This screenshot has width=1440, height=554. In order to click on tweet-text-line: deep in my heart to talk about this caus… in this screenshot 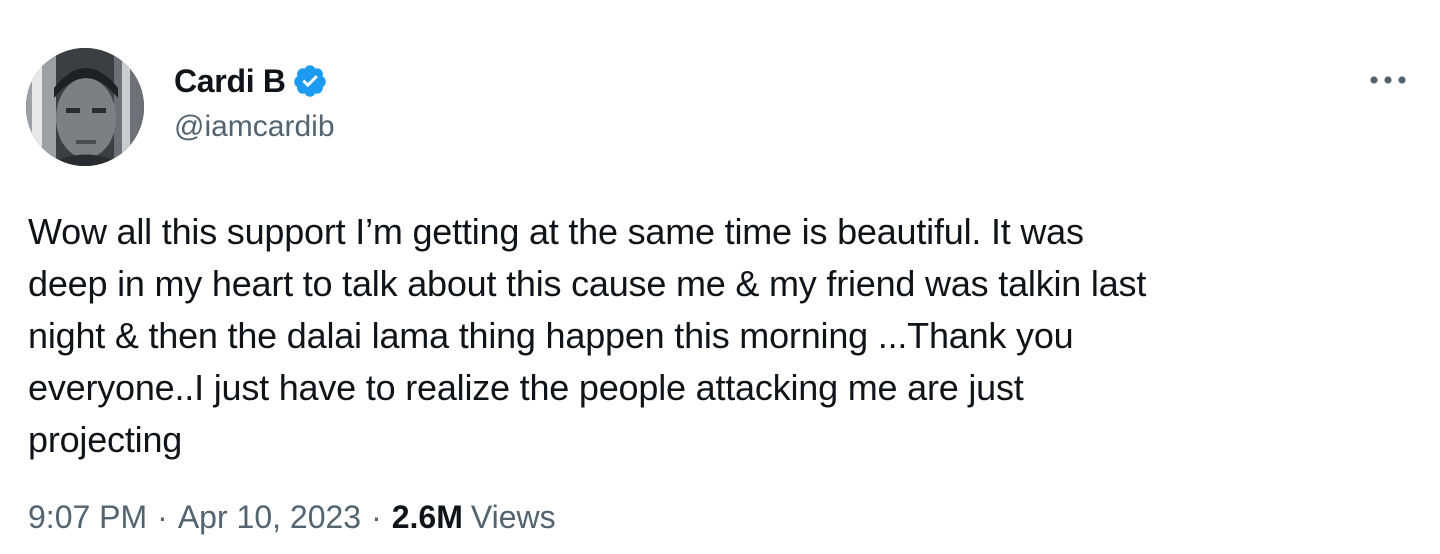, I will do `click(587, 283)`.